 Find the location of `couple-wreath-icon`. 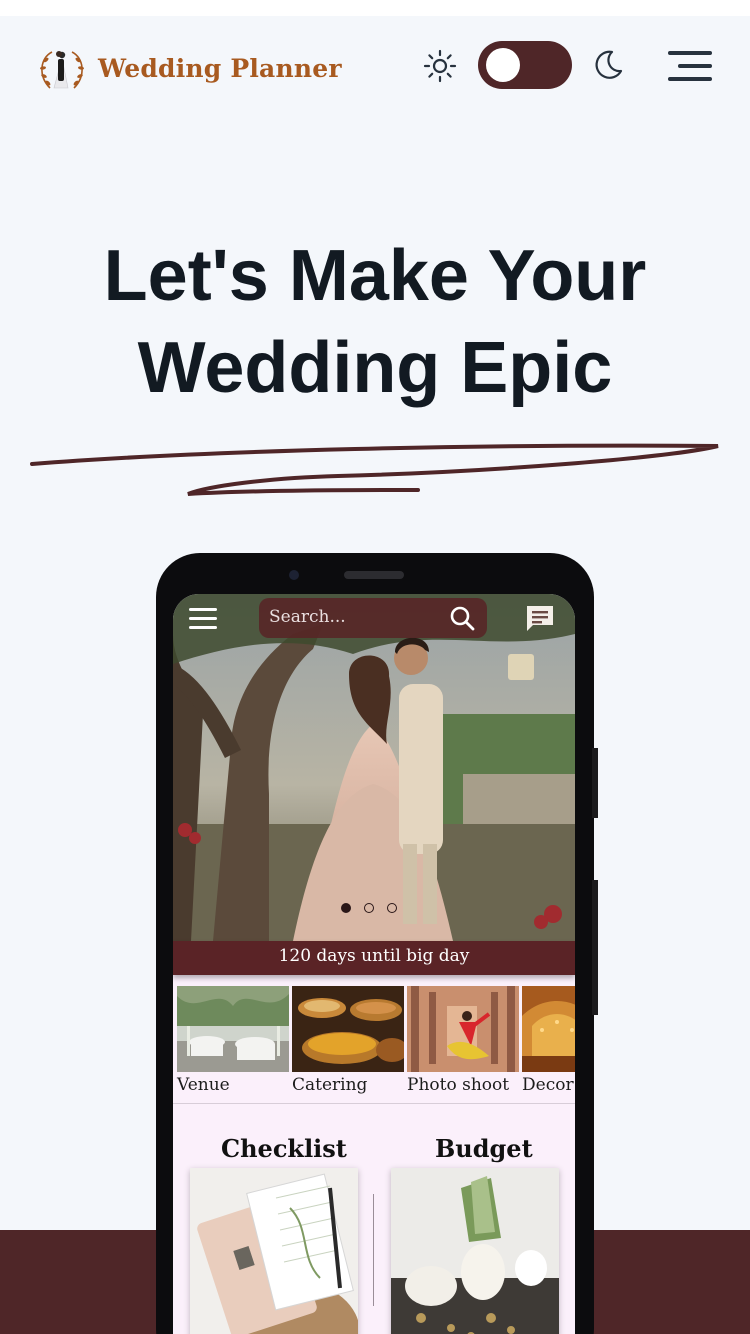

couple-wreath-icon is located at coordinates (62, 70).